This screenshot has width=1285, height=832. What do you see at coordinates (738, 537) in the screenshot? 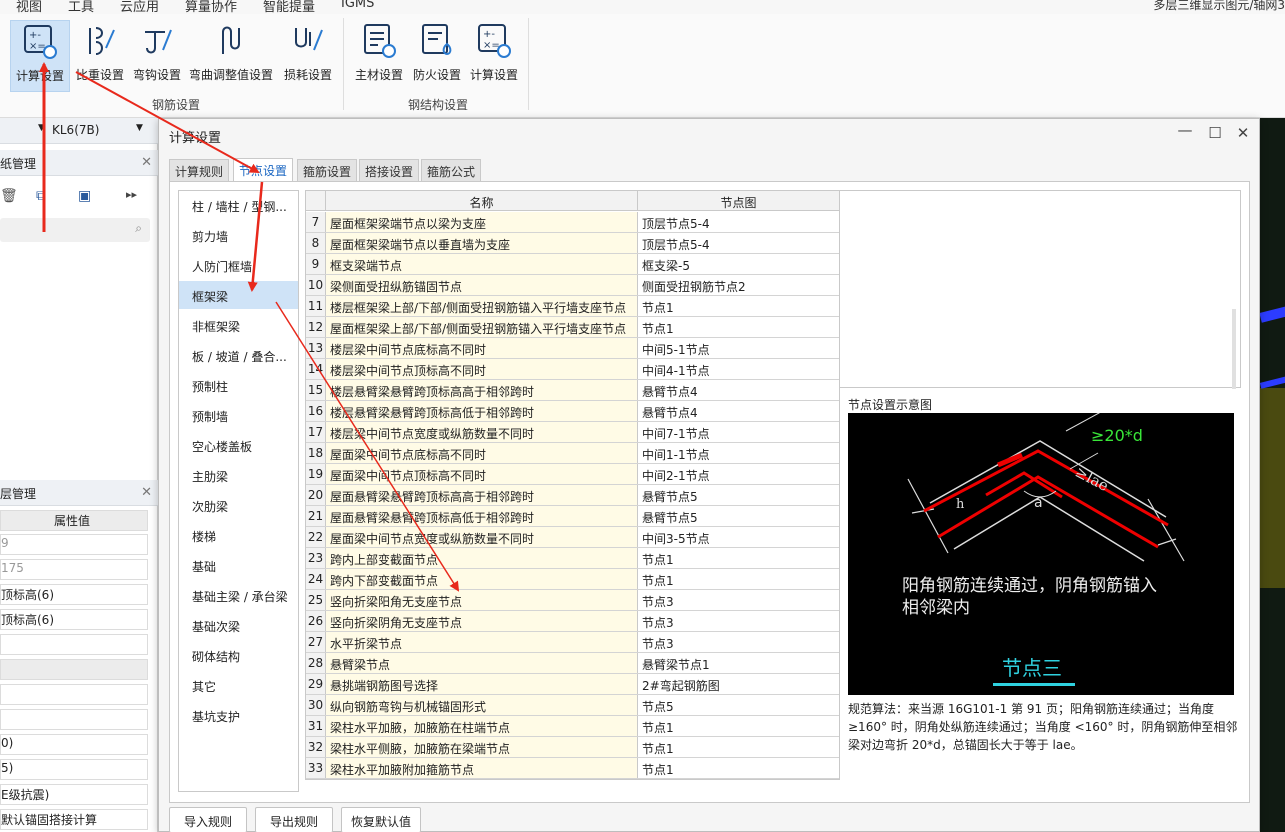
I see `node-diagram-cell: 中间3-5节点` at bounding box center [738, 537].